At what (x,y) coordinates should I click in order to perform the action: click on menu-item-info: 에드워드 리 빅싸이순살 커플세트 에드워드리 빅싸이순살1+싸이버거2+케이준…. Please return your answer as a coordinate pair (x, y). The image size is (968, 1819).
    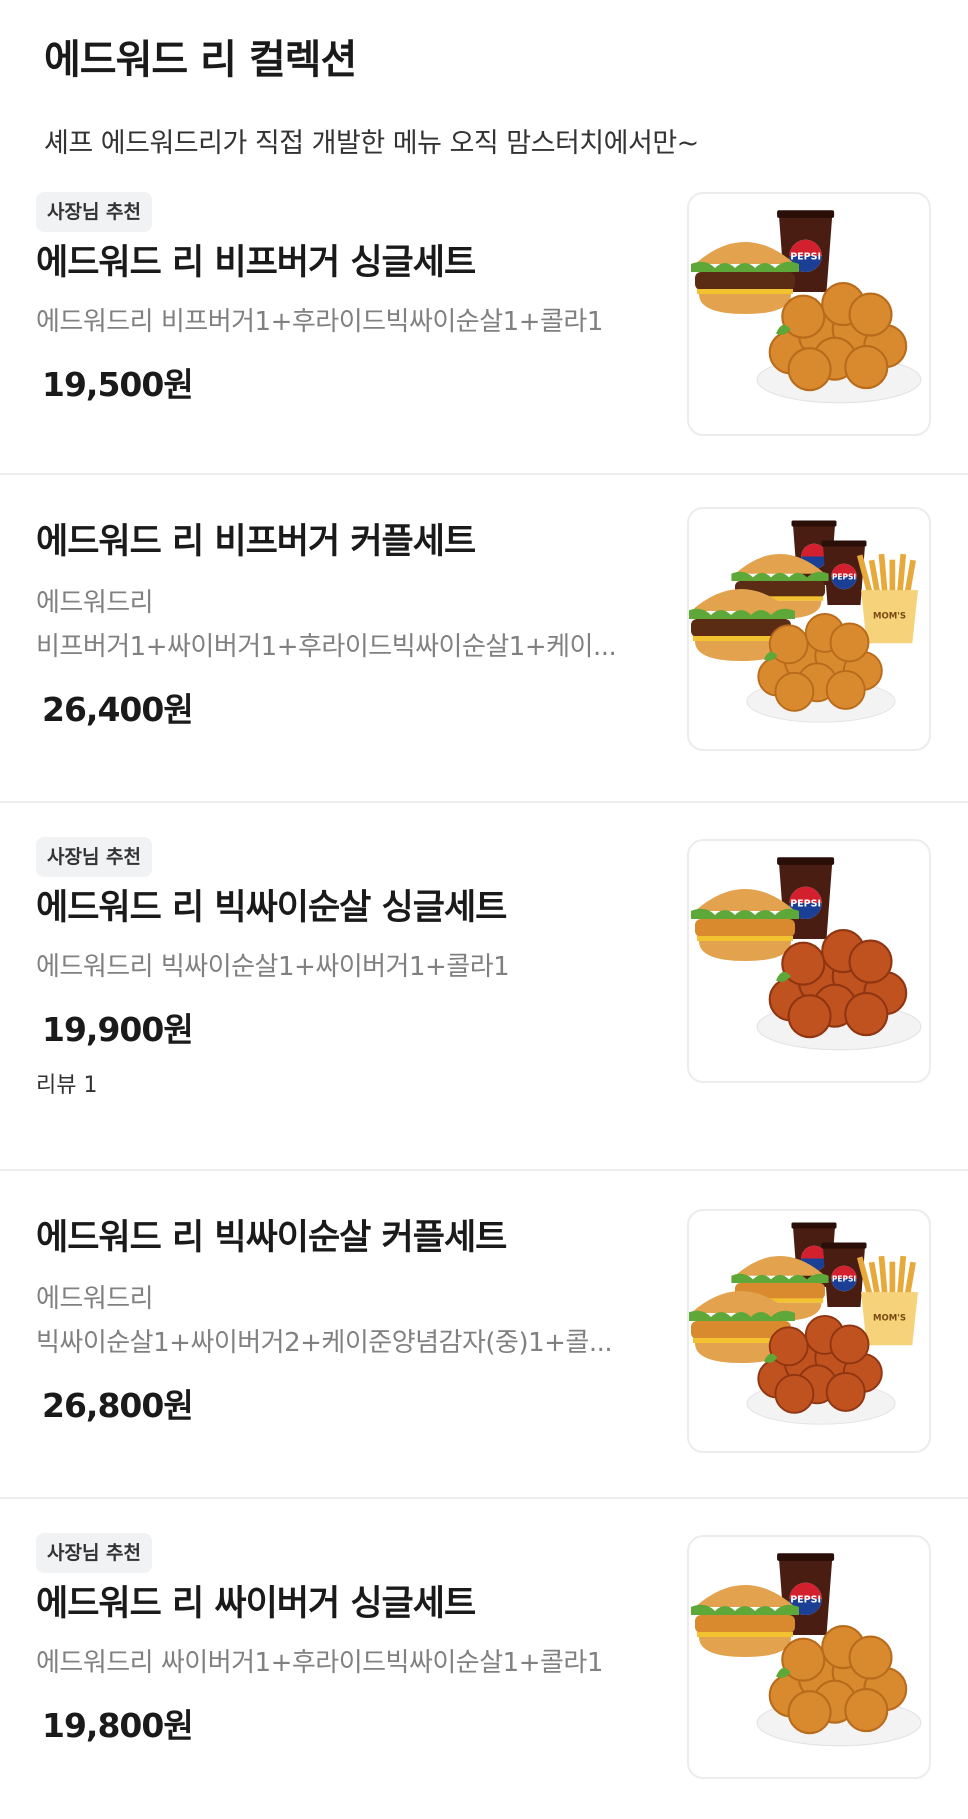
    Looking at the image, I should click on (351, 1322).